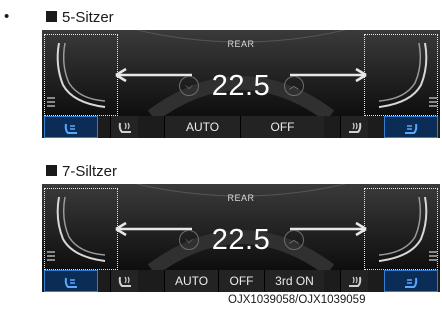 Image resolution: width=442 pixels, height=310 pixels. Describe the element at coordinates (88, 17) in the screenshot. I see `section-label-text: 5-Sitzer` at that location.